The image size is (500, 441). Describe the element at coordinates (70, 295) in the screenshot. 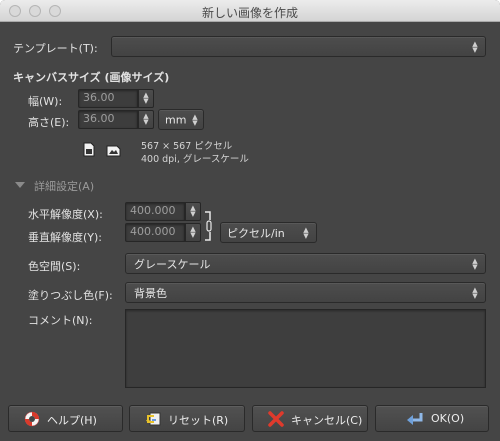

I see `fill-label: 塗りつぶし色(F):` at that location.